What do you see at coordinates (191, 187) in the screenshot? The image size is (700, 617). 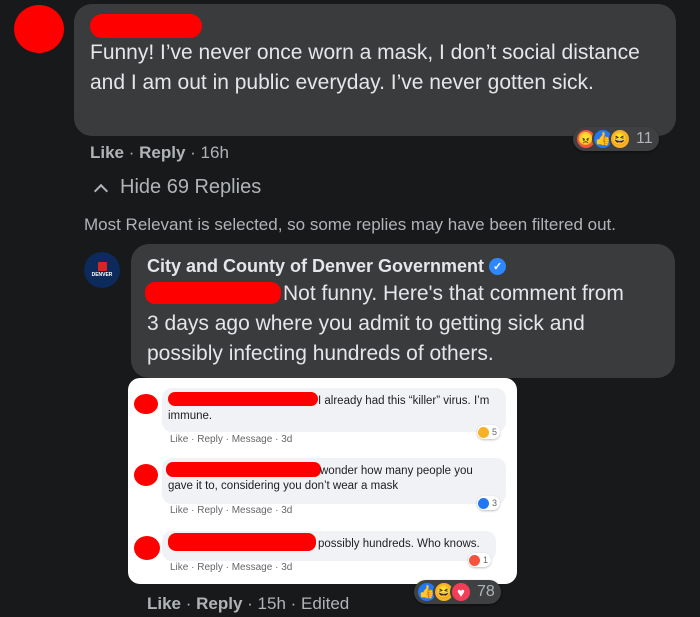 I see `hide-replies-label: Hide 69 Replies` at bounding box center [191, 187].